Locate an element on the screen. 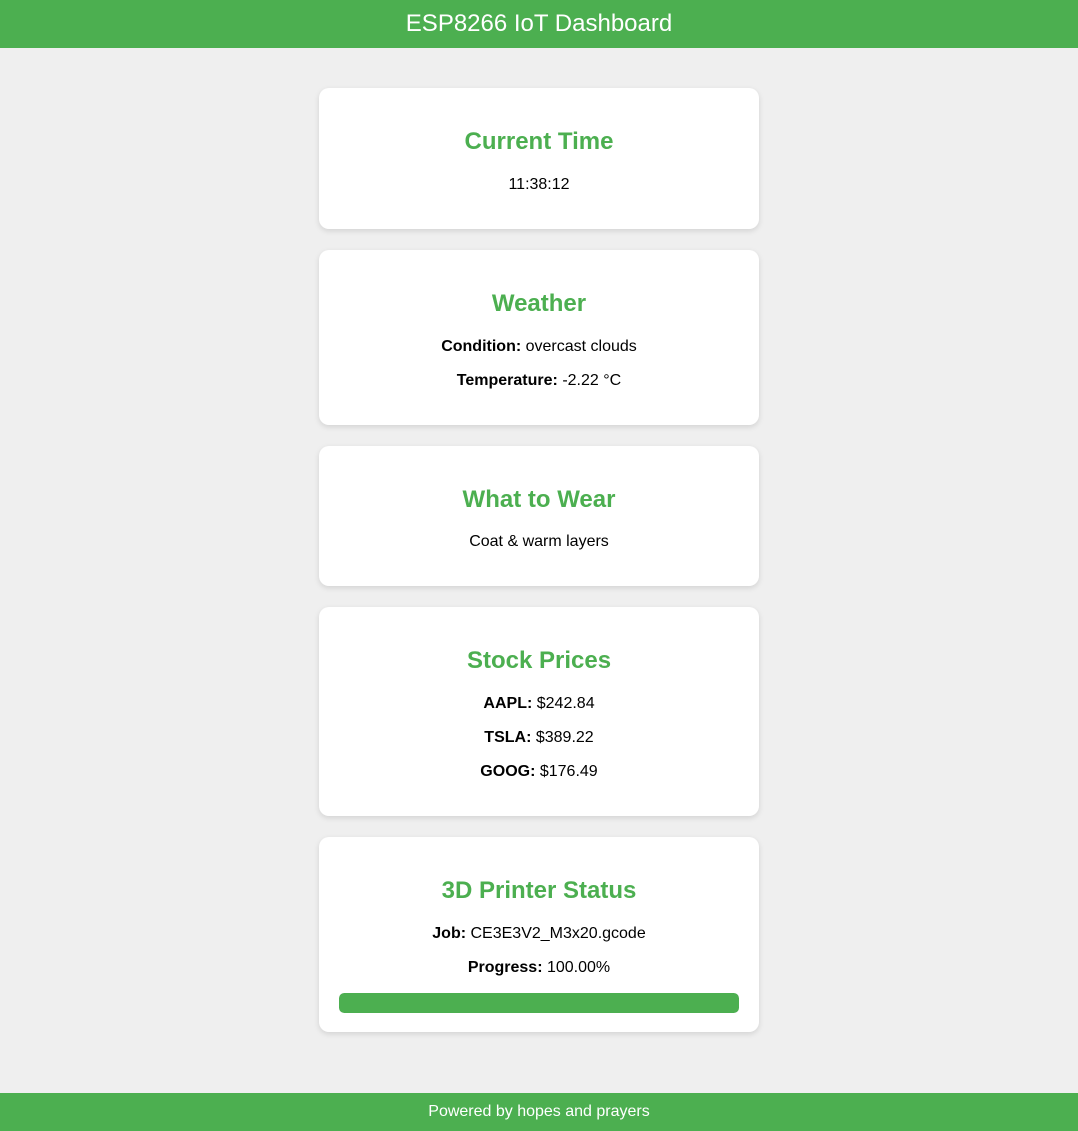 The height and width of the screenshot is (1131, 1078). printer-progress-label: Progress: is located at coordinates (505, 967).